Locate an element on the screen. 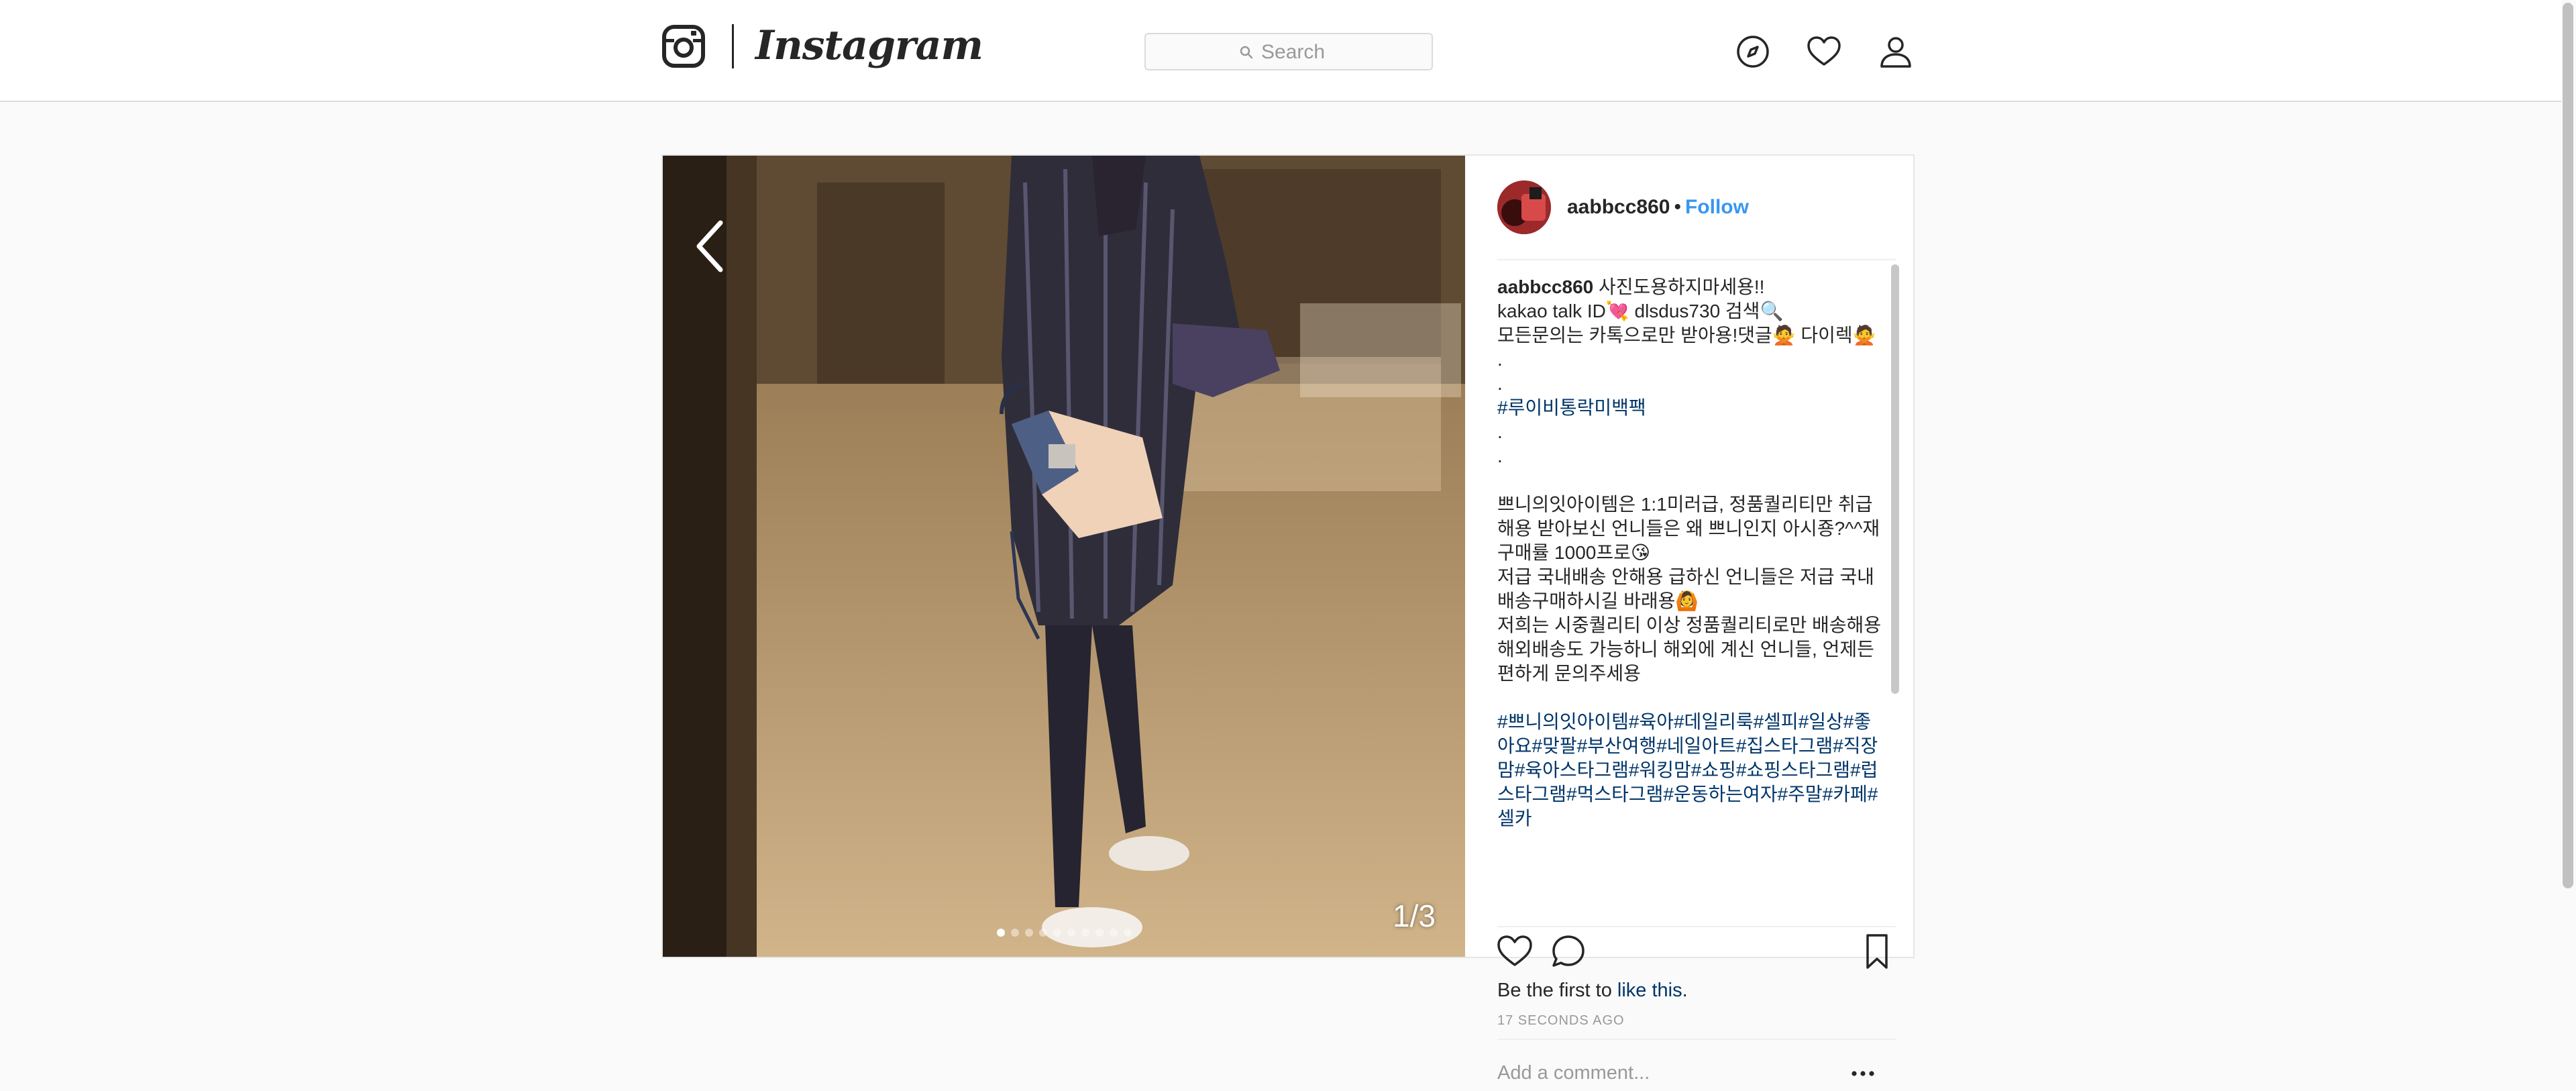 The width and height of the screenshot is (2576, 1091). caption-line: 사진도용하지마세용!! is located at coordinates (1679, 286).